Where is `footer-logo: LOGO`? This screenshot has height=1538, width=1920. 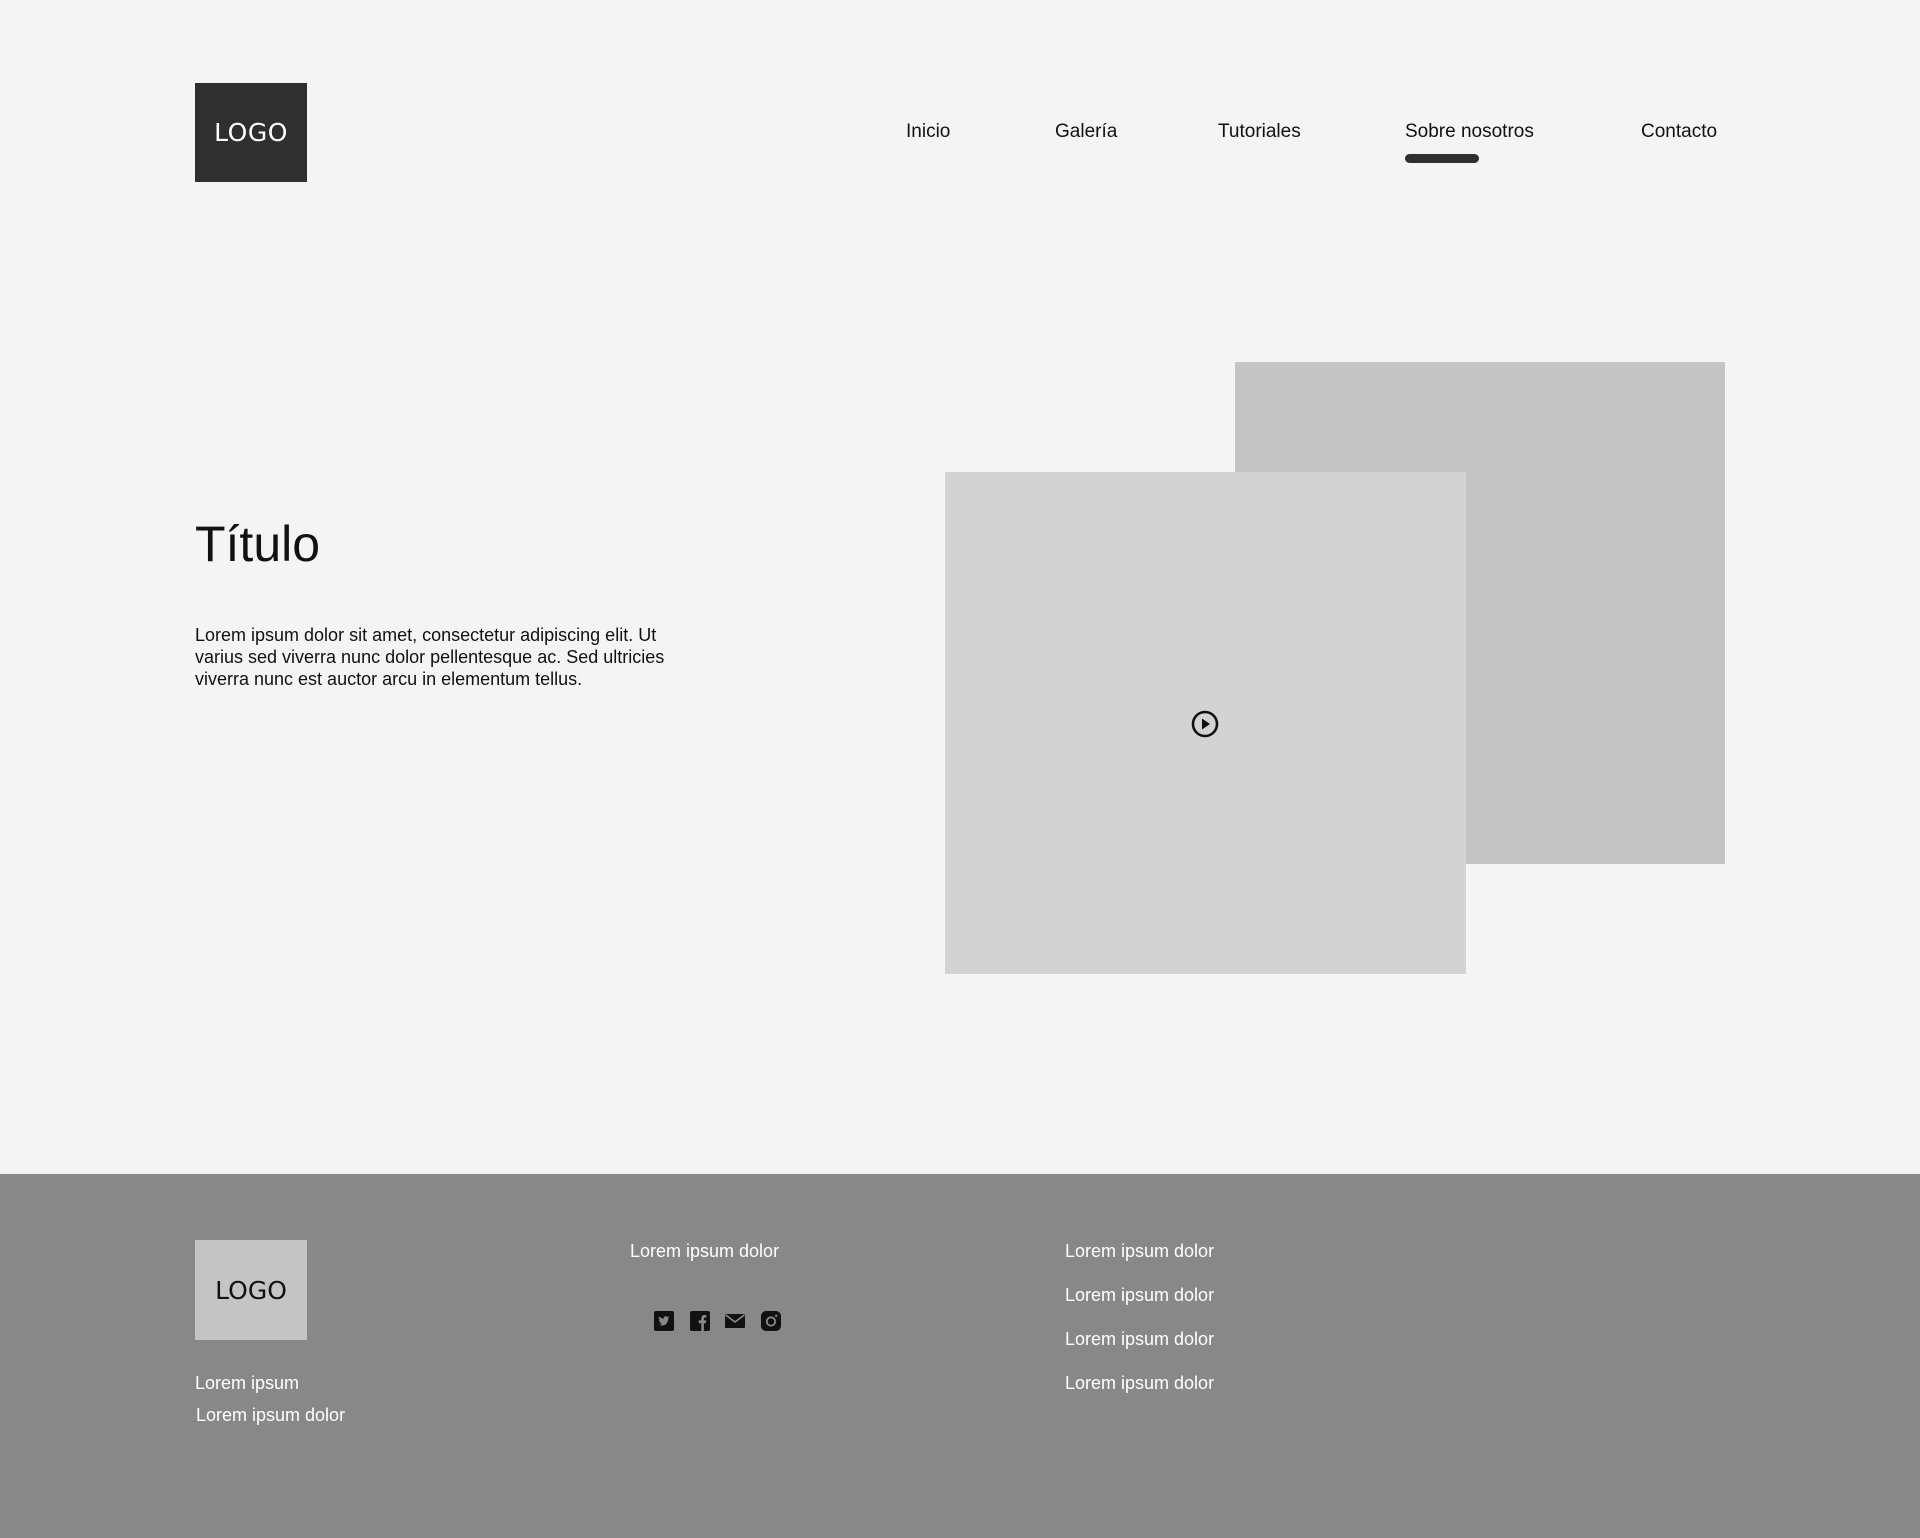
footer-logo: LOGO is located at coordinates (251, 1290).